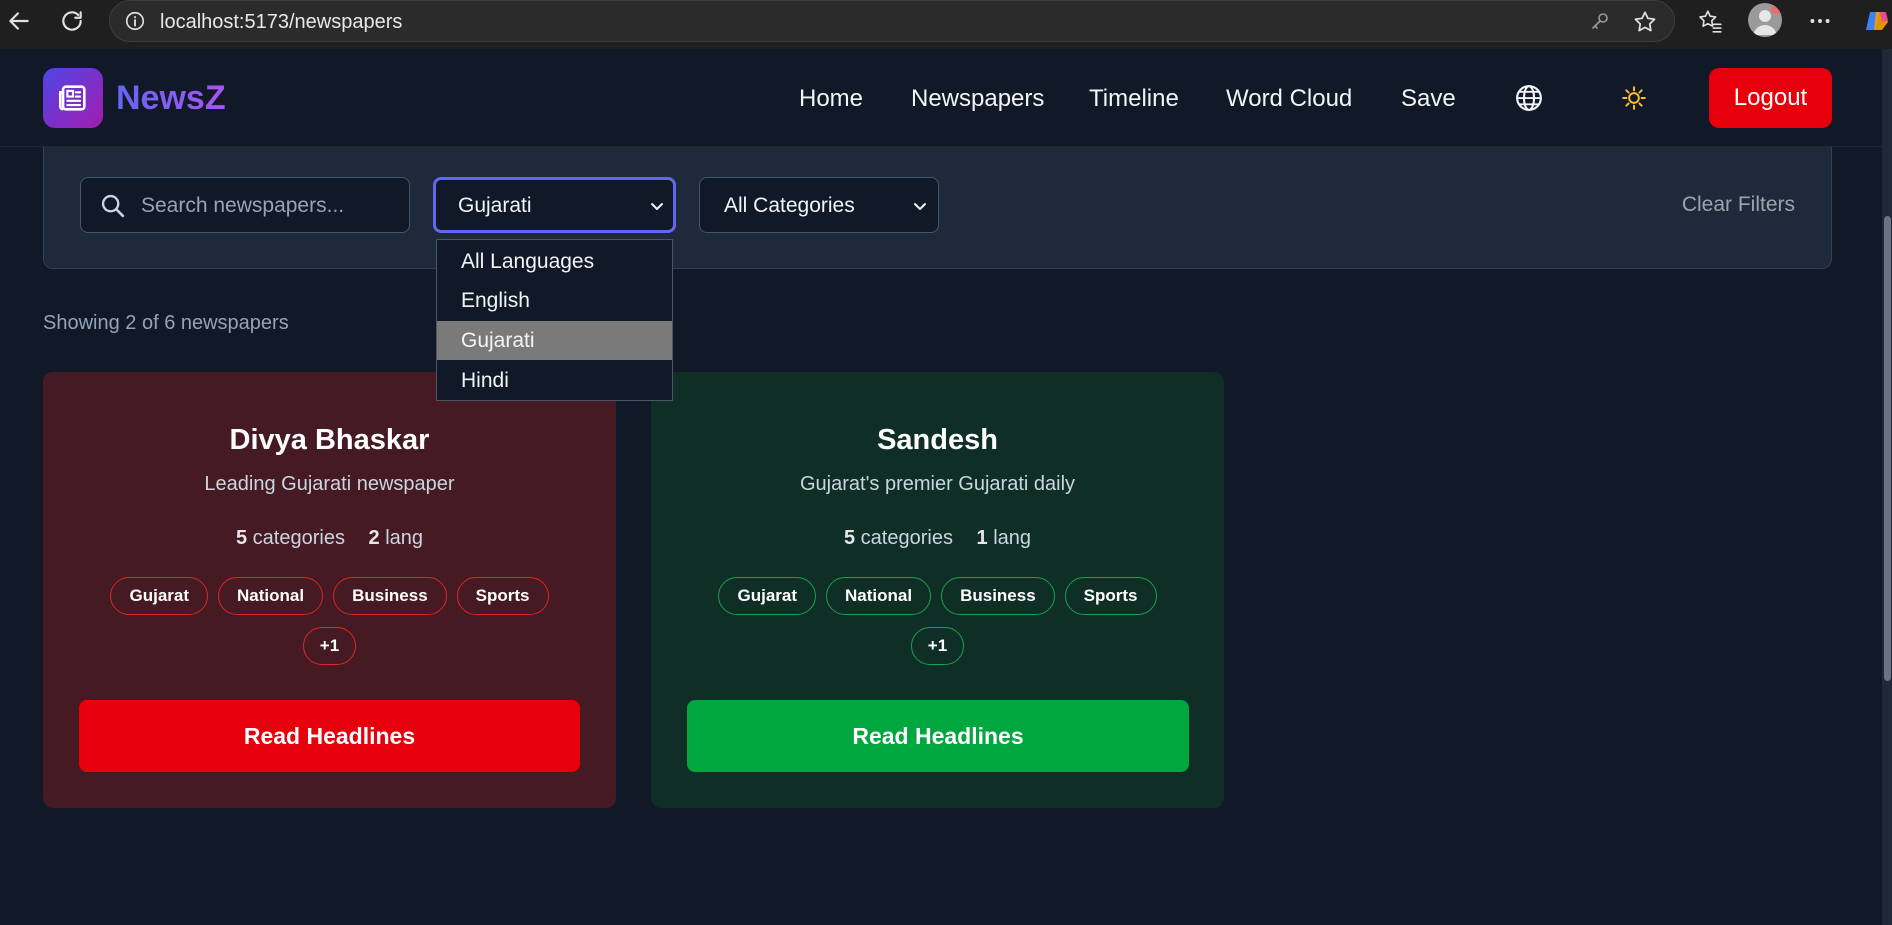  I want to click on results-count: Showing 2 of 6 newspapers, so click(166, 323).